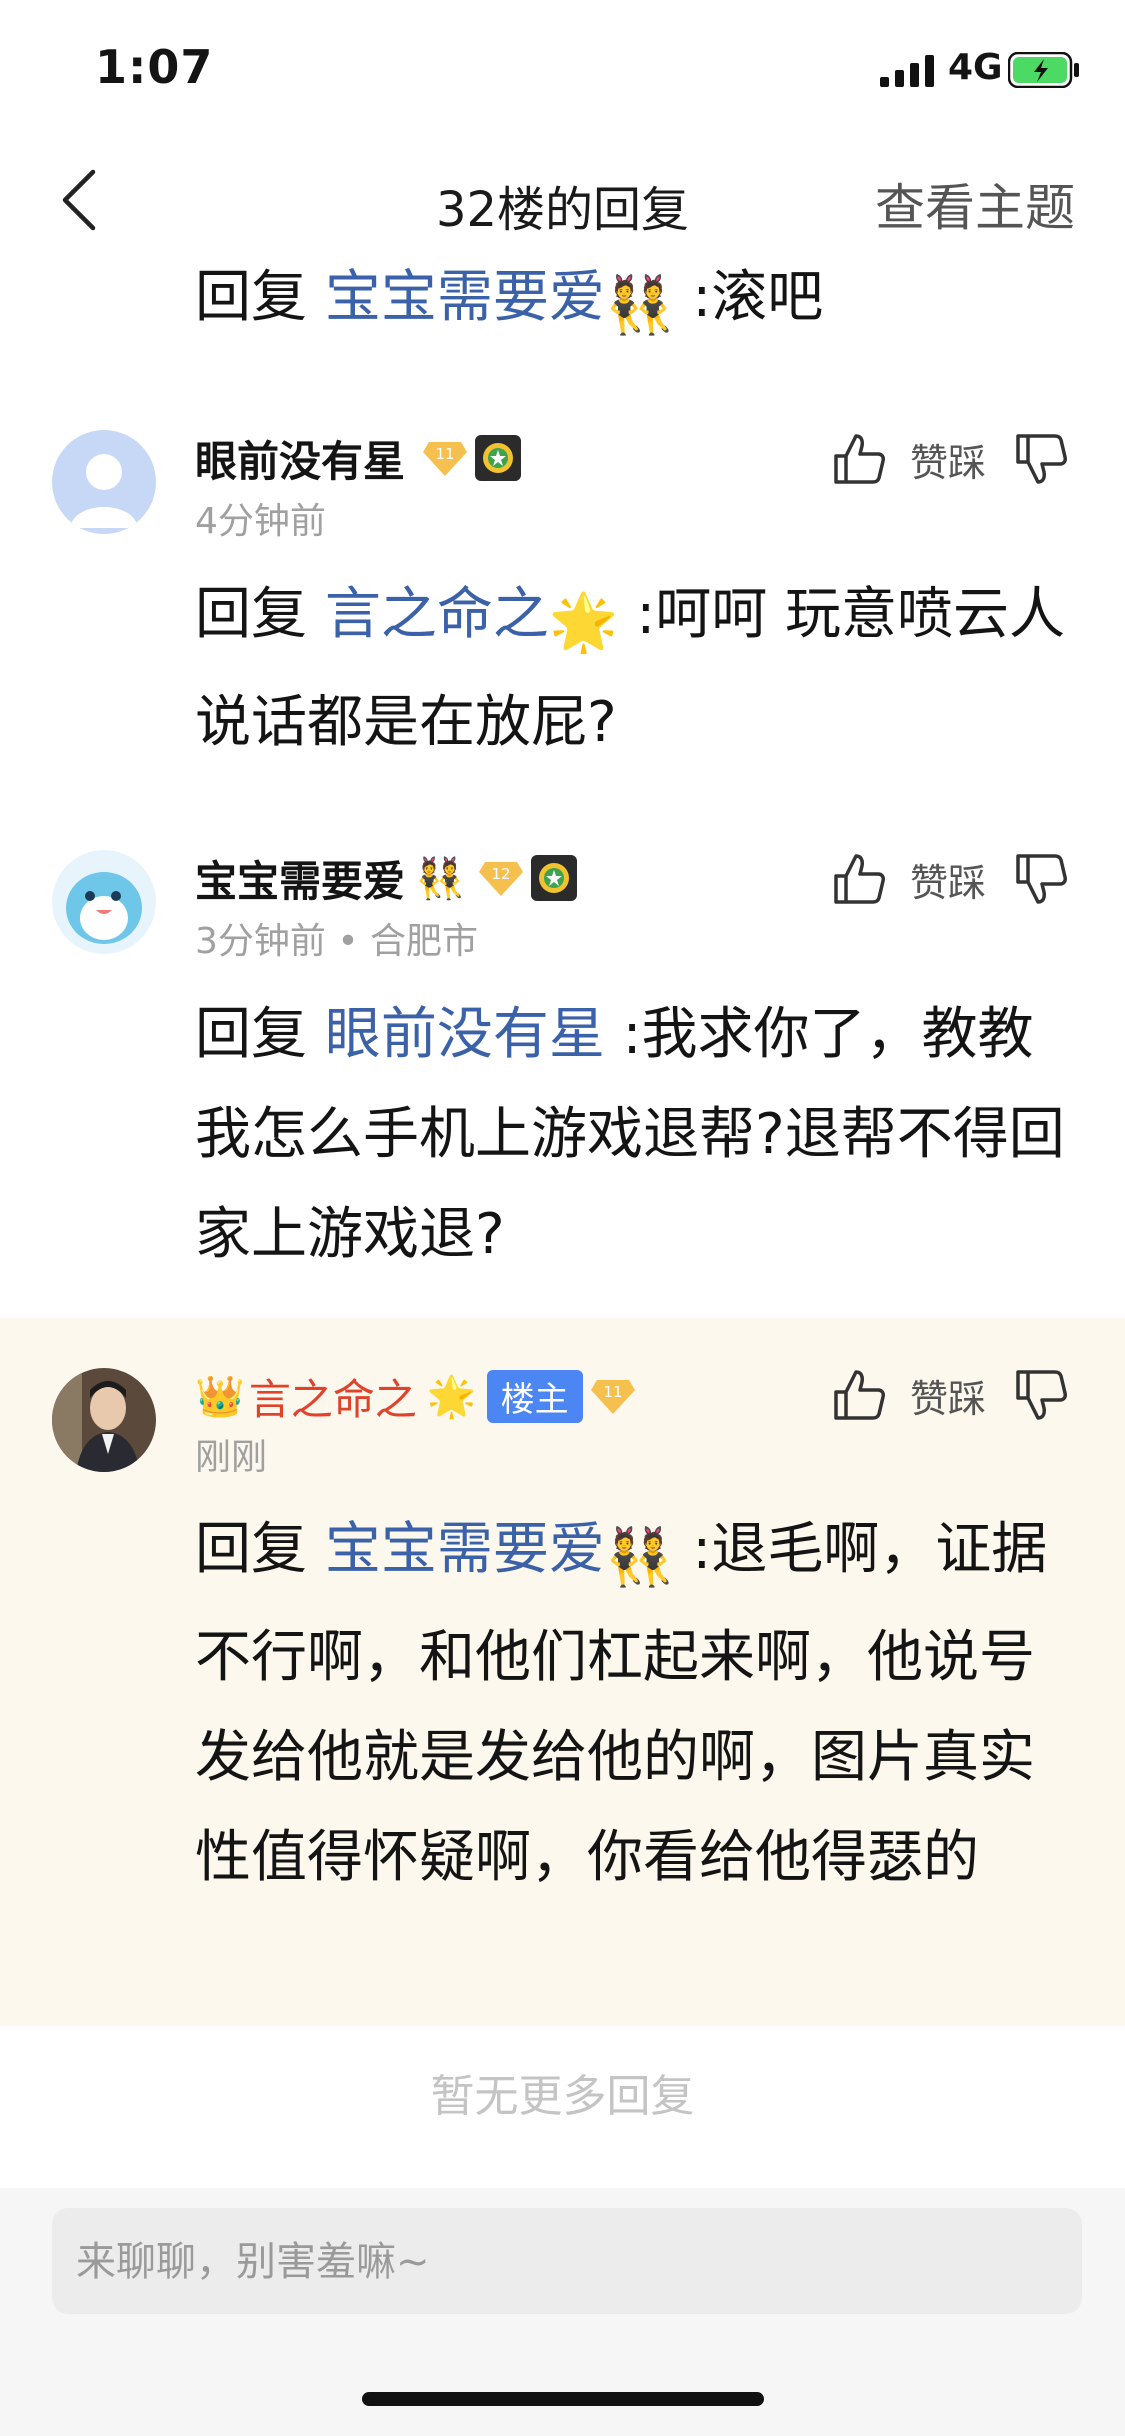 Image resolution: width=1125 pixels, height=2436 pixels. What do you see at coordinates (975, 204) in the screenshot?
I see `view-topic-link: 查看主题` at bounding box center [975, 204].